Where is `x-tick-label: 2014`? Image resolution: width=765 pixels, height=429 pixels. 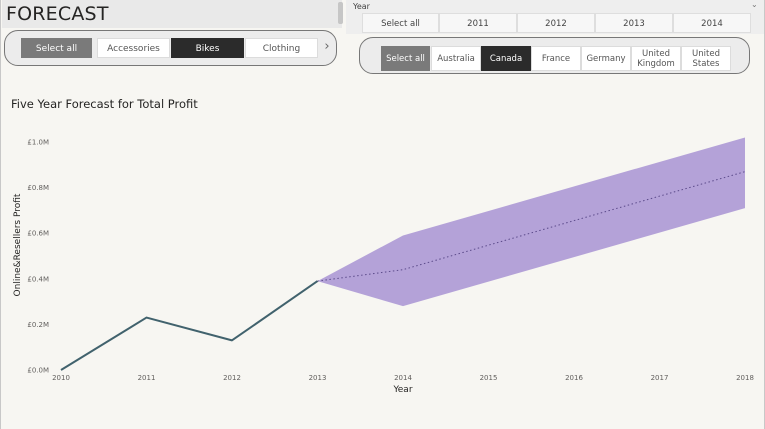
x-tick-label: 2014 is located at coordinates (403, 378).